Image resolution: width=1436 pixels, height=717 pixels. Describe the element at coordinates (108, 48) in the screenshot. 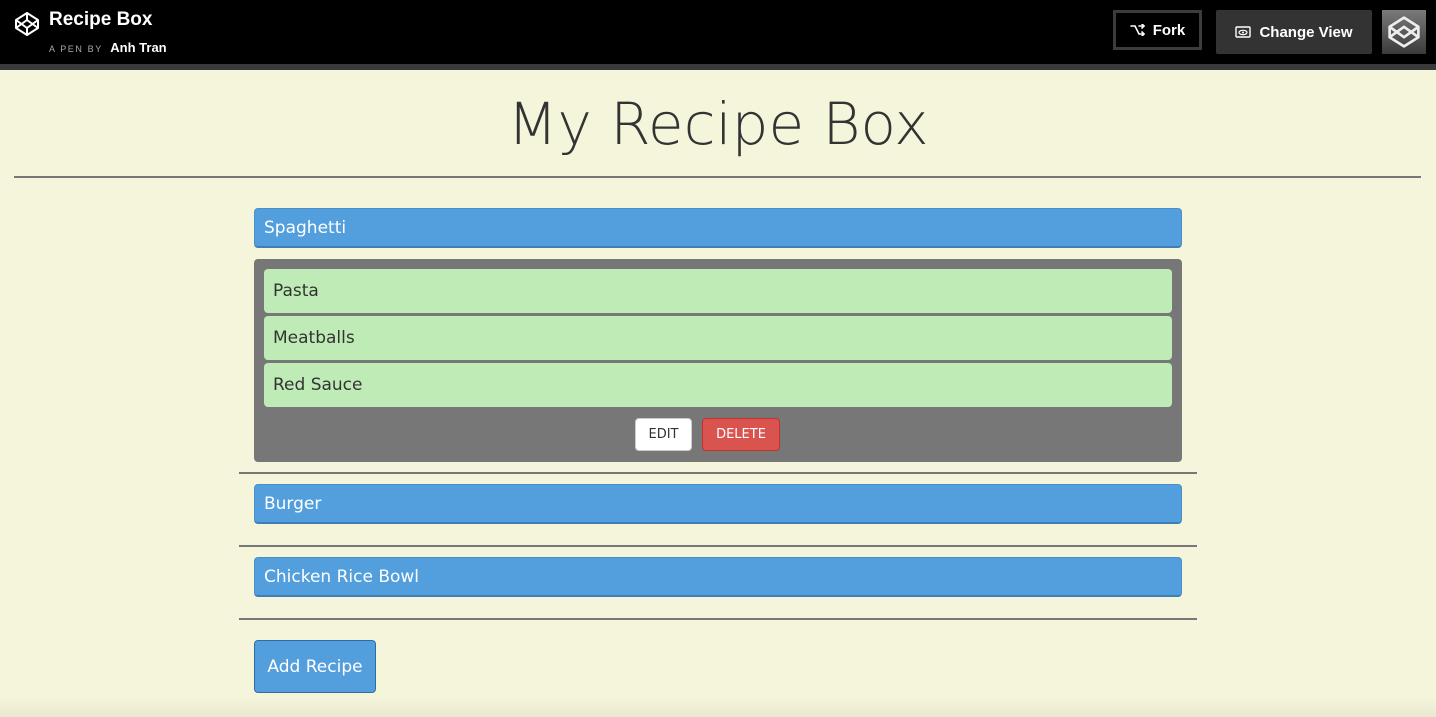

I see `pen-byline: A PEN BY Anh Tran` at that location.